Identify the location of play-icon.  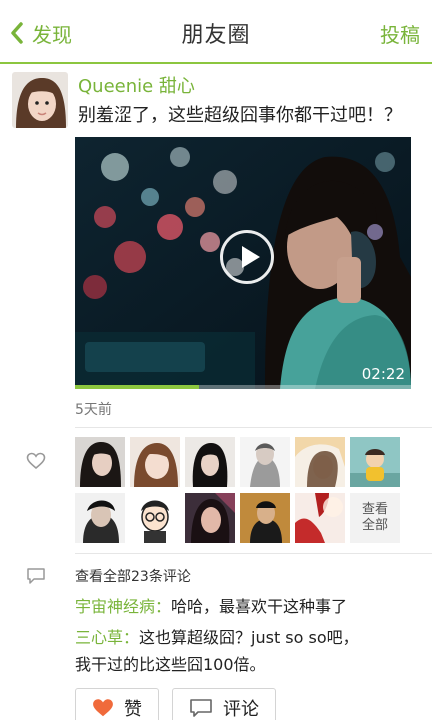
(247, 257).